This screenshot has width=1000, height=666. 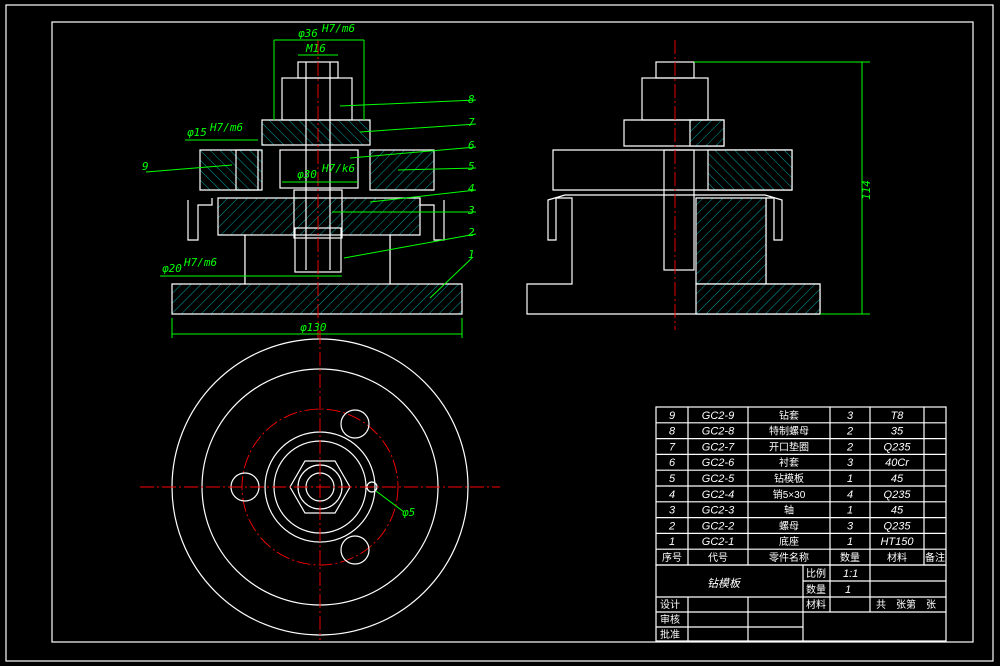 I want to click on qty-value: 1, so click(x=848, y=590).